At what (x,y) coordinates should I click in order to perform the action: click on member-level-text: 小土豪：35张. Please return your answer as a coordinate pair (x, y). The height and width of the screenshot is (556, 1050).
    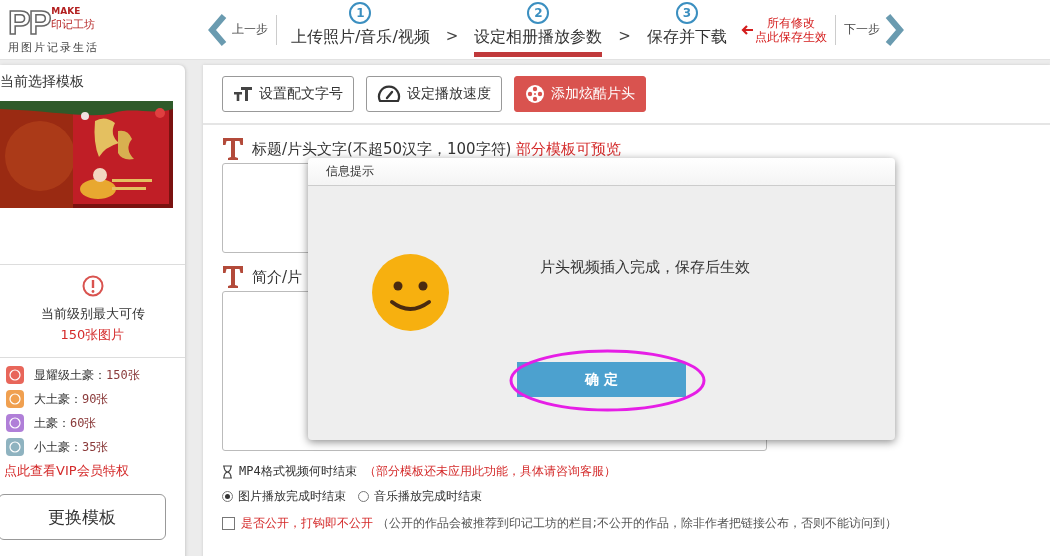
    Looking at the image, I should click on (71, 447).